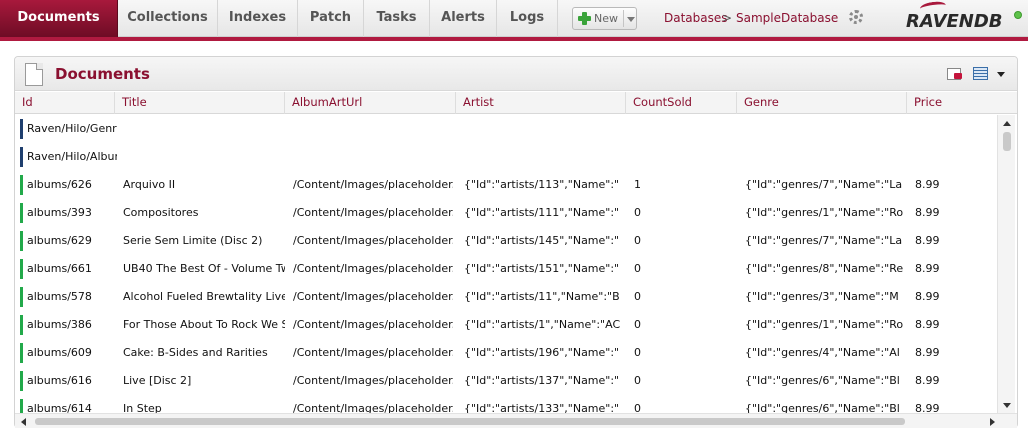 Image resolution: width=1028 pixels, height=442 pixels. Describe the element at coordinates (787, 18) in the screenshot. I see `breadcrumb-current-database: SampleDatabase` at that location.